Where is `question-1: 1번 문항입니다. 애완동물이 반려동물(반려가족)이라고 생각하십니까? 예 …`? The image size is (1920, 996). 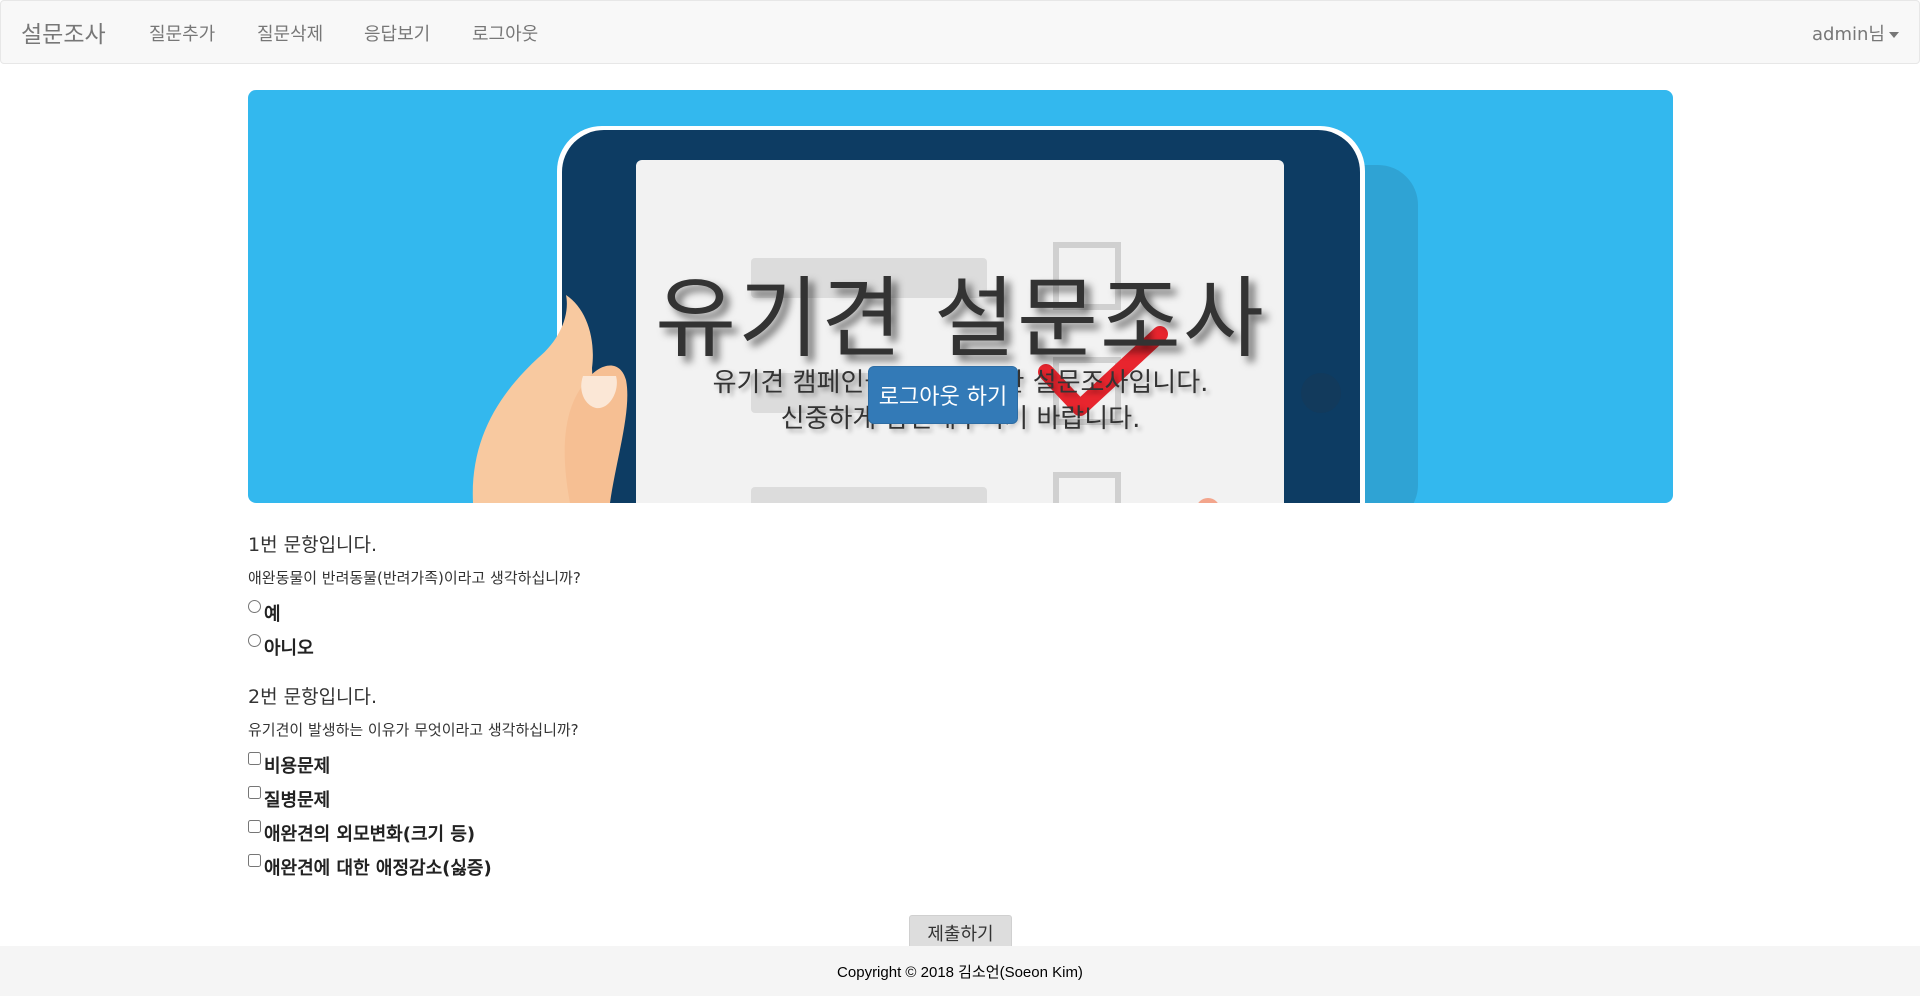 question-1: 1번 문항입니다. 애완동물이 반려동물(반려가족)이라고 생각하십니까? 예 … is located at coordinates (960, 594).